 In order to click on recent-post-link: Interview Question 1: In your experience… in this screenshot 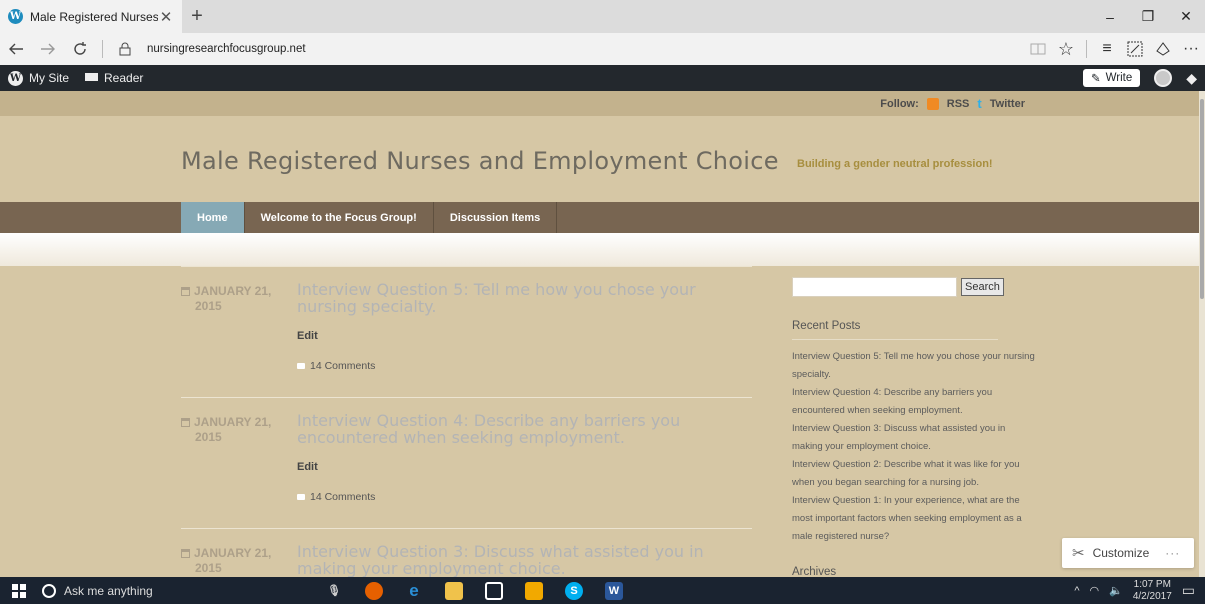, I will do `click(914, 519)`.